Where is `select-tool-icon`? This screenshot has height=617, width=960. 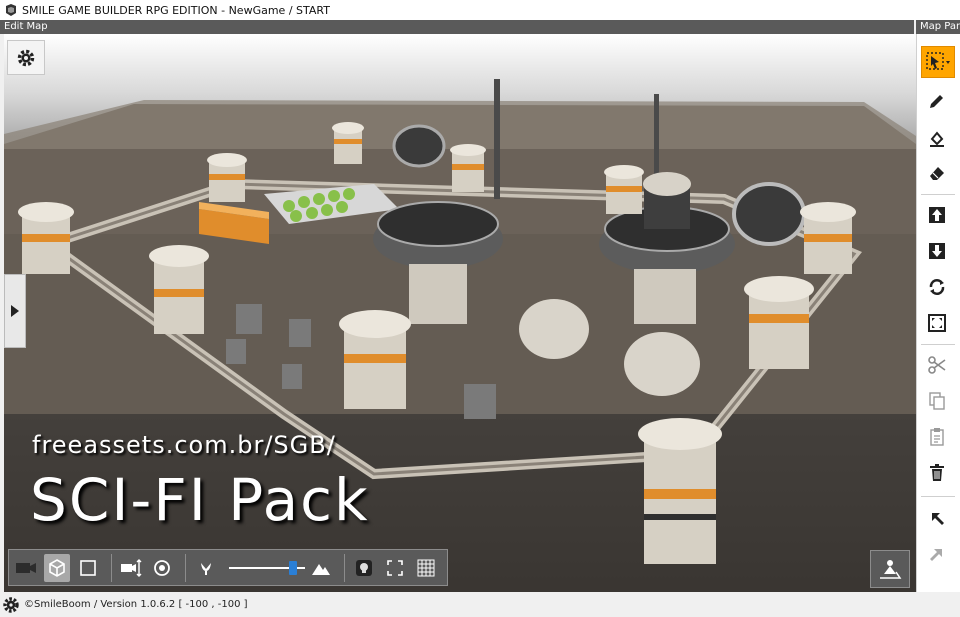
select-tool-icon is located at coordinates (938, 61).